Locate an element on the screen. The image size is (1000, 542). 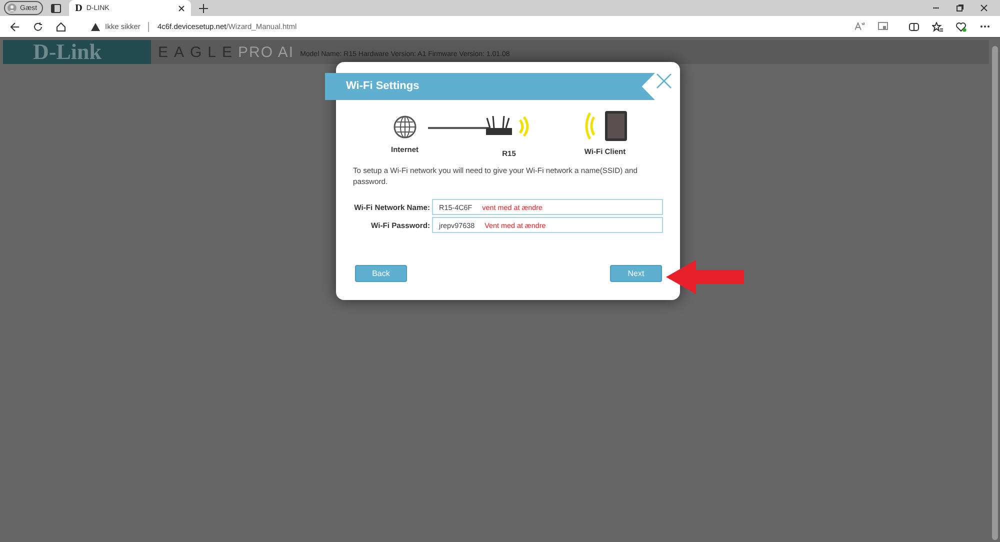
site-logo: D is located at coordinates (78, 8).